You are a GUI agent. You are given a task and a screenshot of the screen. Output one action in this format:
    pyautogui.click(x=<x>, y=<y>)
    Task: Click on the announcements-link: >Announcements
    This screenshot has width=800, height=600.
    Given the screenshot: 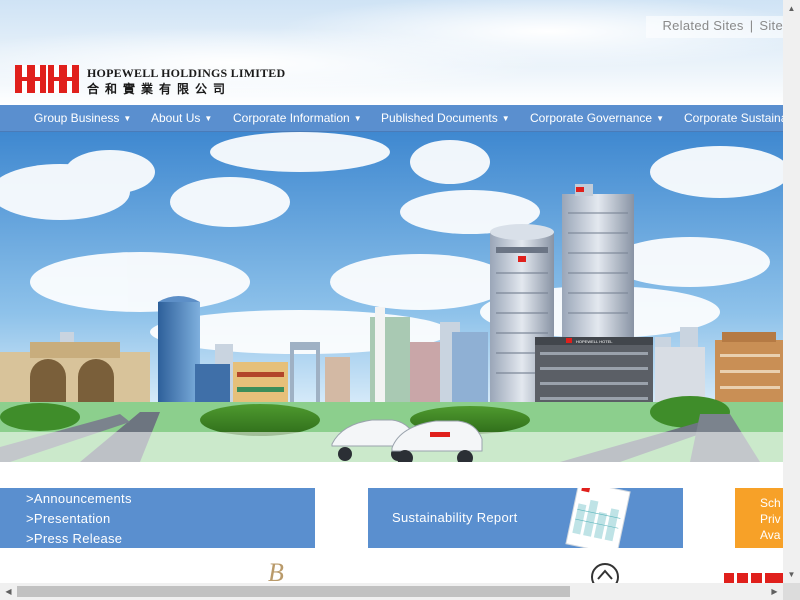 What is the action you would take?
    pyautogui.click(x=79, y=498)
    